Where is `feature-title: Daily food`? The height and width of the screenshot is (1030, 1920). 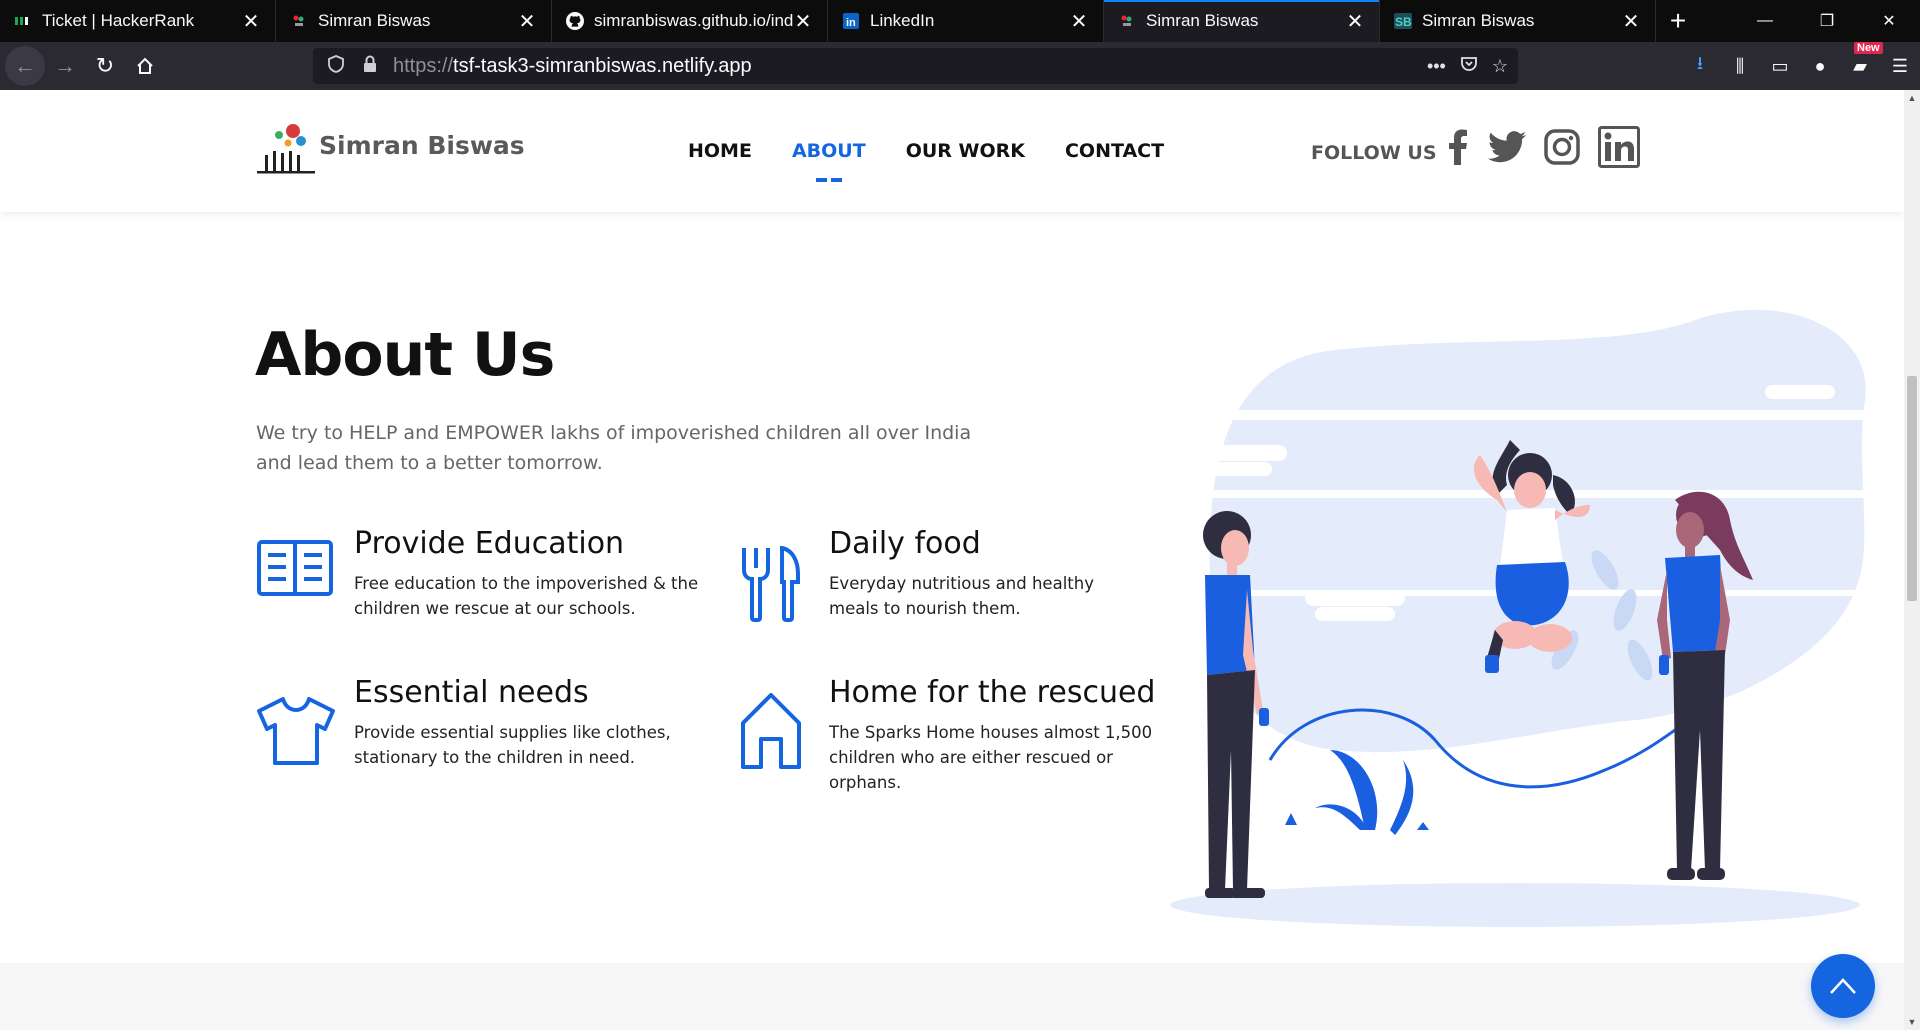 feature-title: Daily food is located at coordinates (905, 543).